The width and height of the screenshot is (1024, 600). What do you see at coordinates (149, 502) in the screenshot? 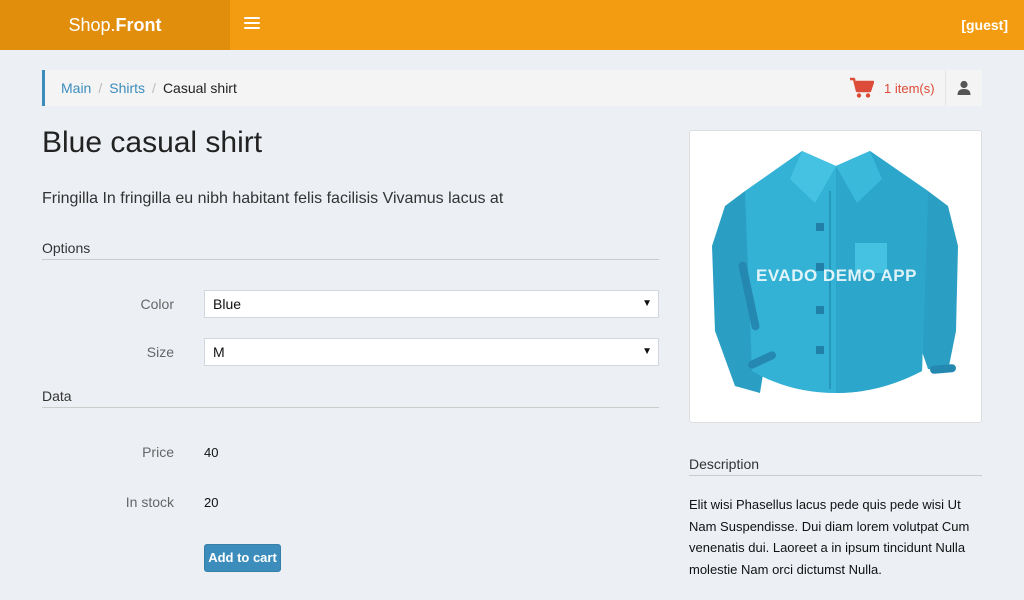
I see `stock-label: In stock` at bounding box center [149, 502].